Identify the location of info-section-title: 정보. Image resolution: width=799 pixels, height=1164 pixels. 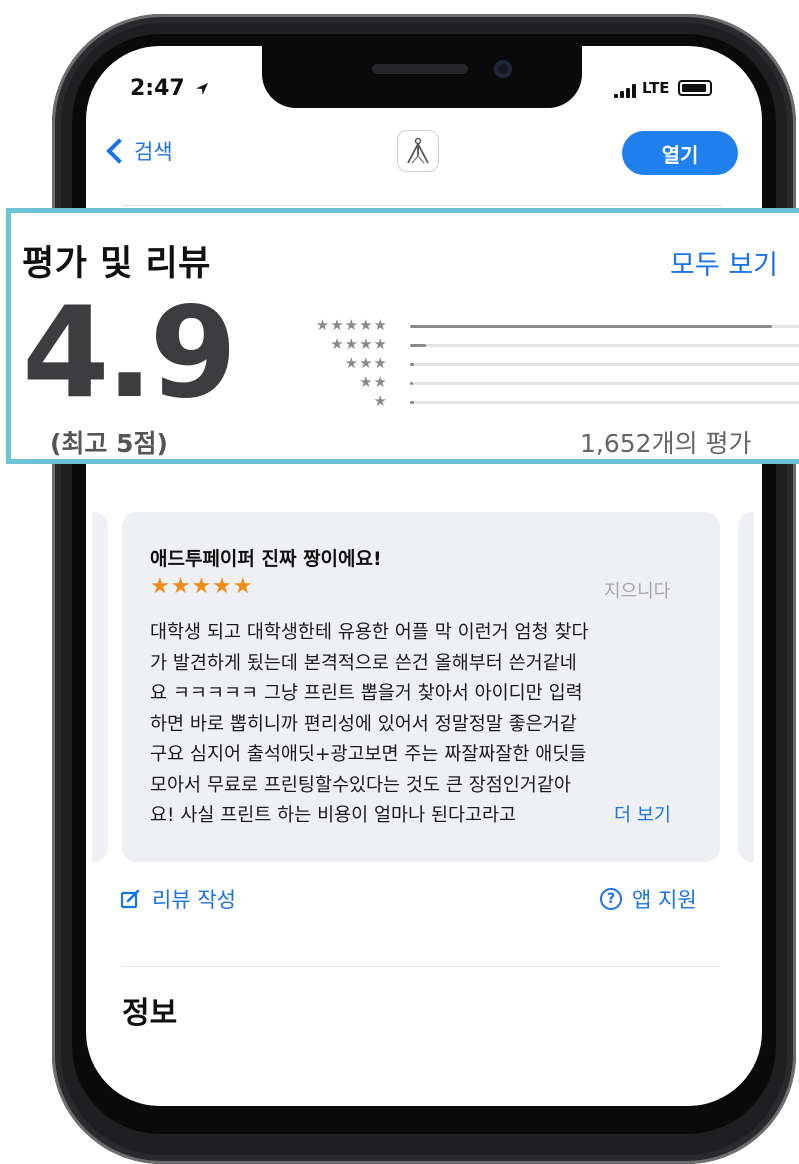
(150, 1013).